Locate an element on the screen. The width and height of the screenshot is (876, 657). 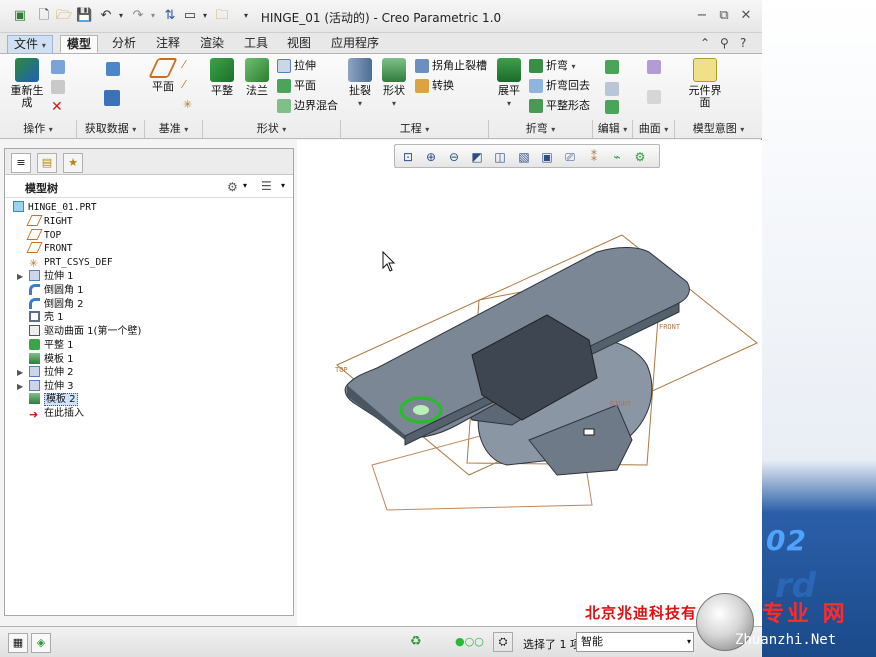
help-icon: ? is located at coordinates (743, 43).